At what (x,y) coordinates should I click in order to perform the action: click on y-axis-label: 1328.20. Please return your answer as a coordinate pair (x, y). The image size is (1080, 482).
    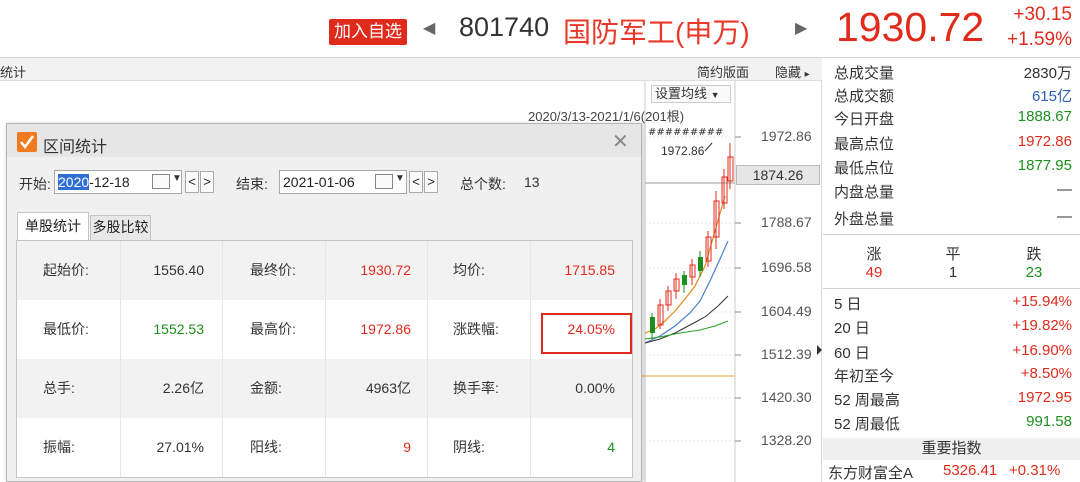
    Looking at the image, I should click on (786, 440).